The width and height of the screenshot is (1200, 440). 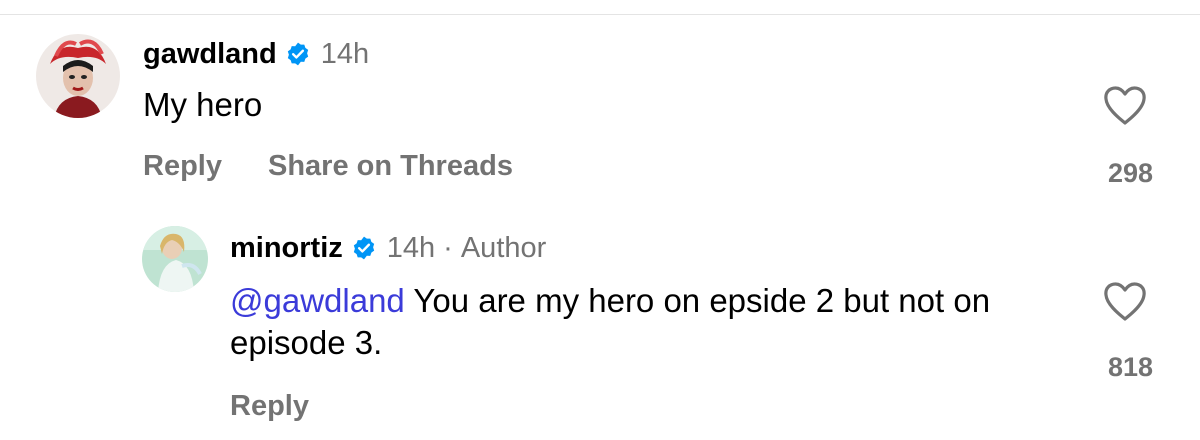 What do you see at coordinates (503, 247) in the screenshot?
I see `author-label: Author` at bounding box center [503, 247].